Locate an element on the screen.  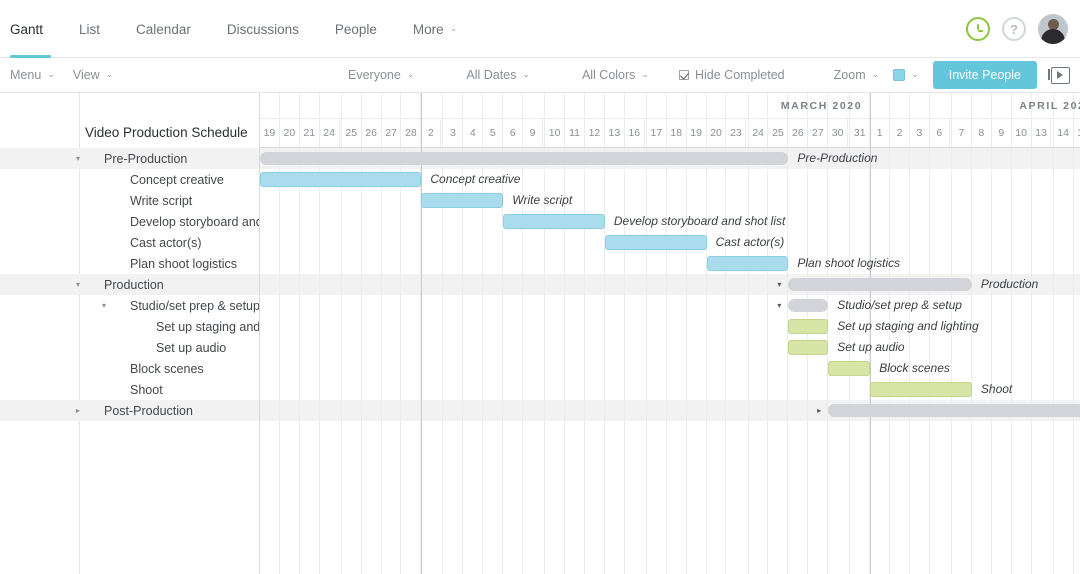
hide-completed-checkbox: Hide Completed is located at coordinates (731, 75).